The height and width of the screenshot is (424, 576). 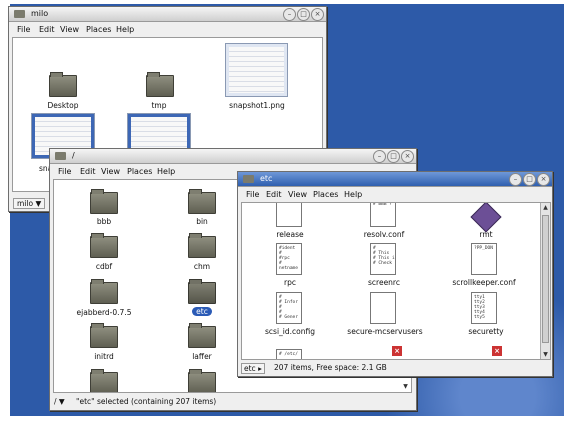 I want to click on location-button: / ▼, so click(x=59, y=401).